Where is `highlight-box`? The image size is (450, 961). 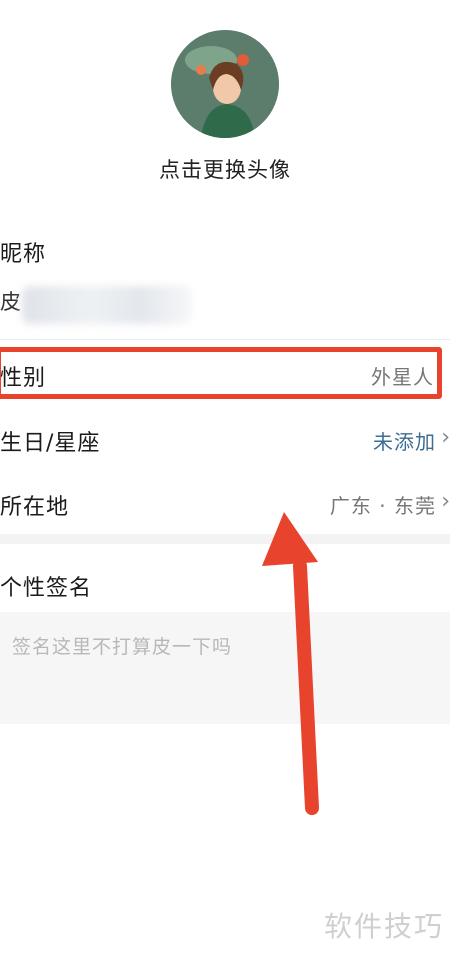
highlight-box is located at coordinates (221, 373).